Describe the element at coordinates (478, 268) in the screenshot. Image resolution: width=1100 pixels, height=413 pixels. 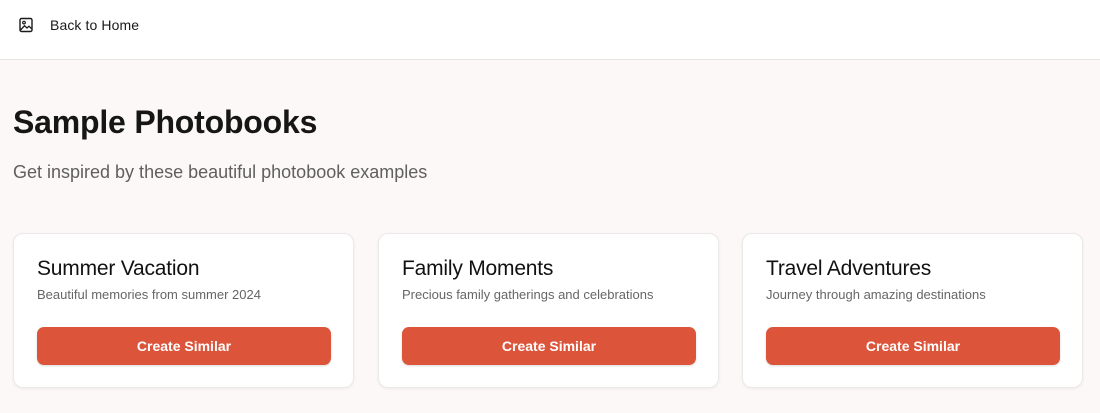
I see `card-title: Family Moments` at that location.